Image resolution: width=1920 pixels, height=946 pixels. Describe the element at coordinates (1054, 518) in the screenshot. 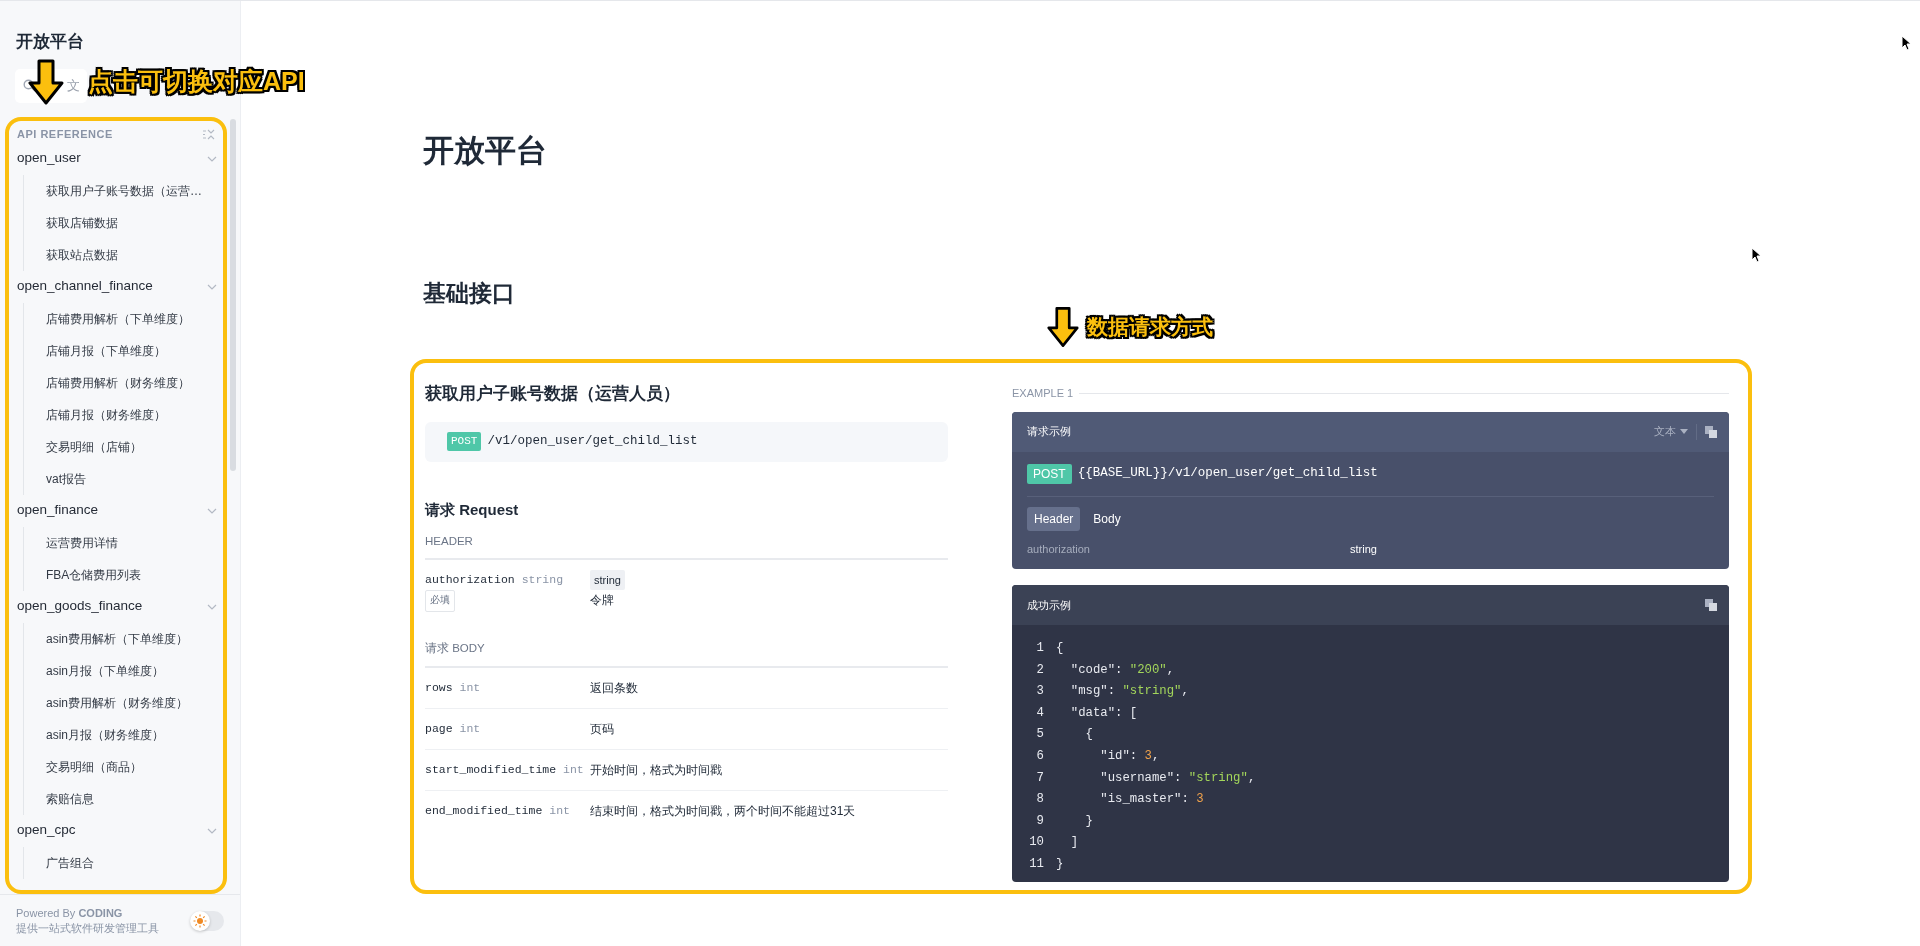

I see `tab: Header` at that location.